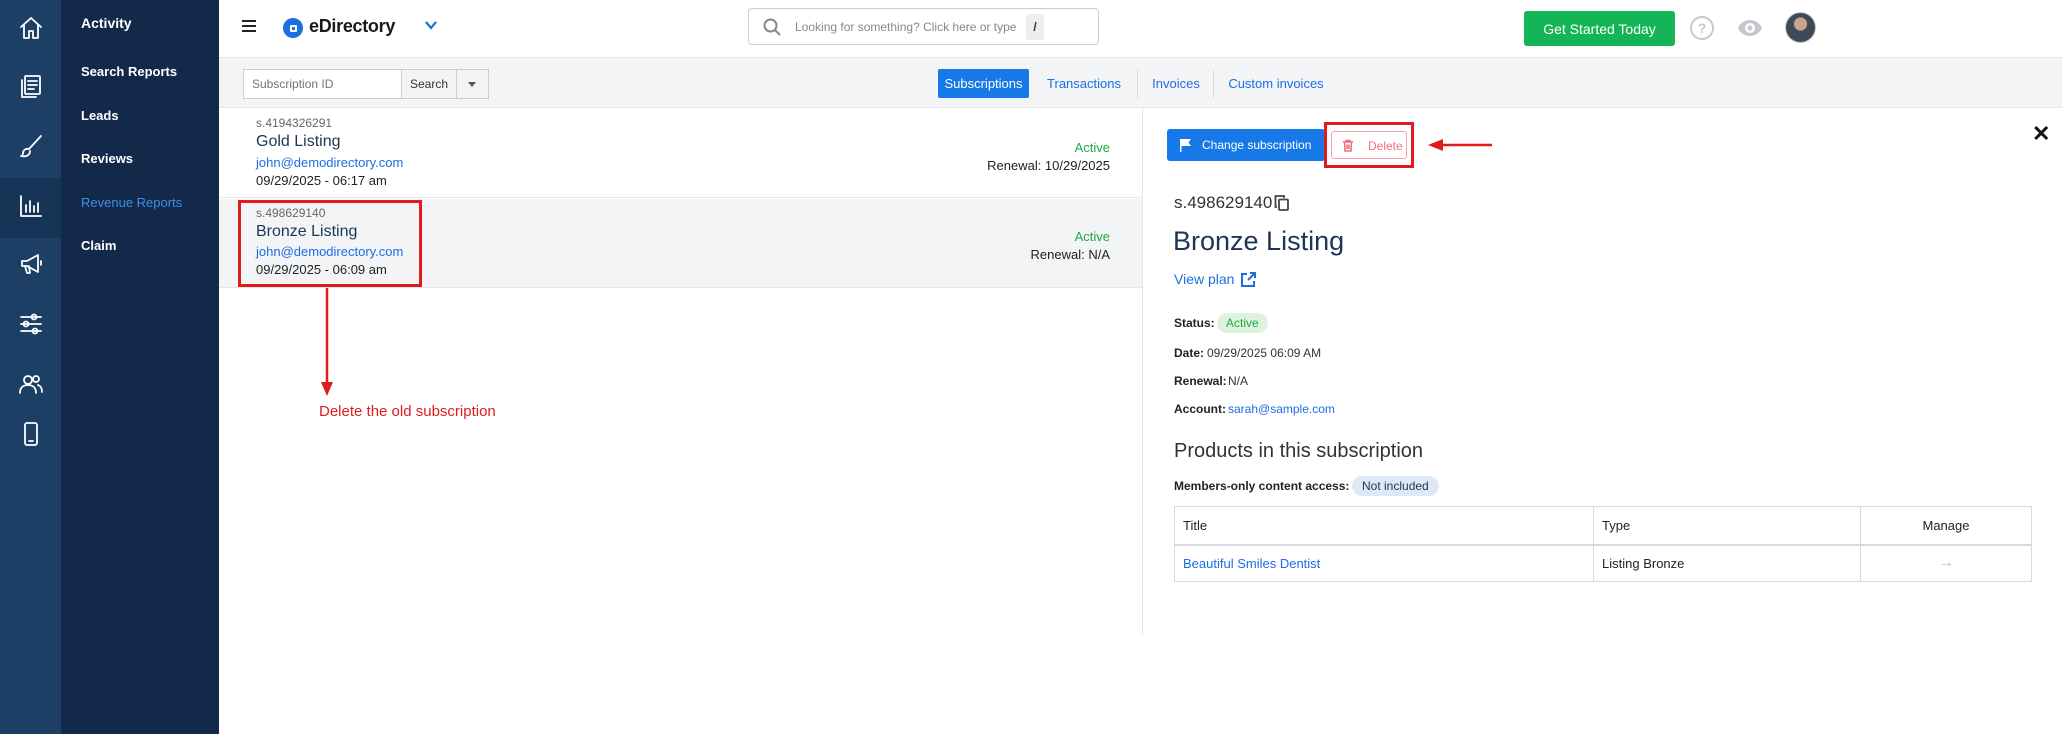 Image resolution: width=2062 pixels, height=734 pixels. Describe the element at coordinates (1702, 28) in the screenshot. I see `help-icon: ?` at that location.